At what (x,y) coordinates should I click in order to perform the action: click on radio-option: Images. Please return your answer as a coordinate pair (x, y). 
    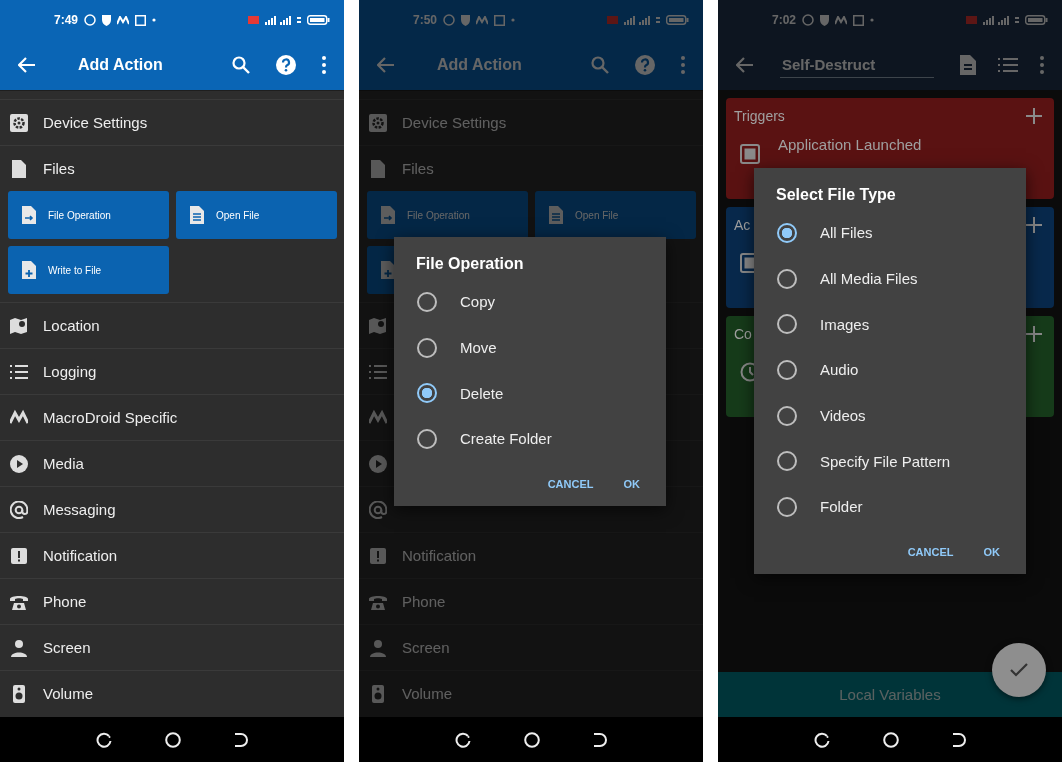
    Looking at the image, I should click on (890, 324).